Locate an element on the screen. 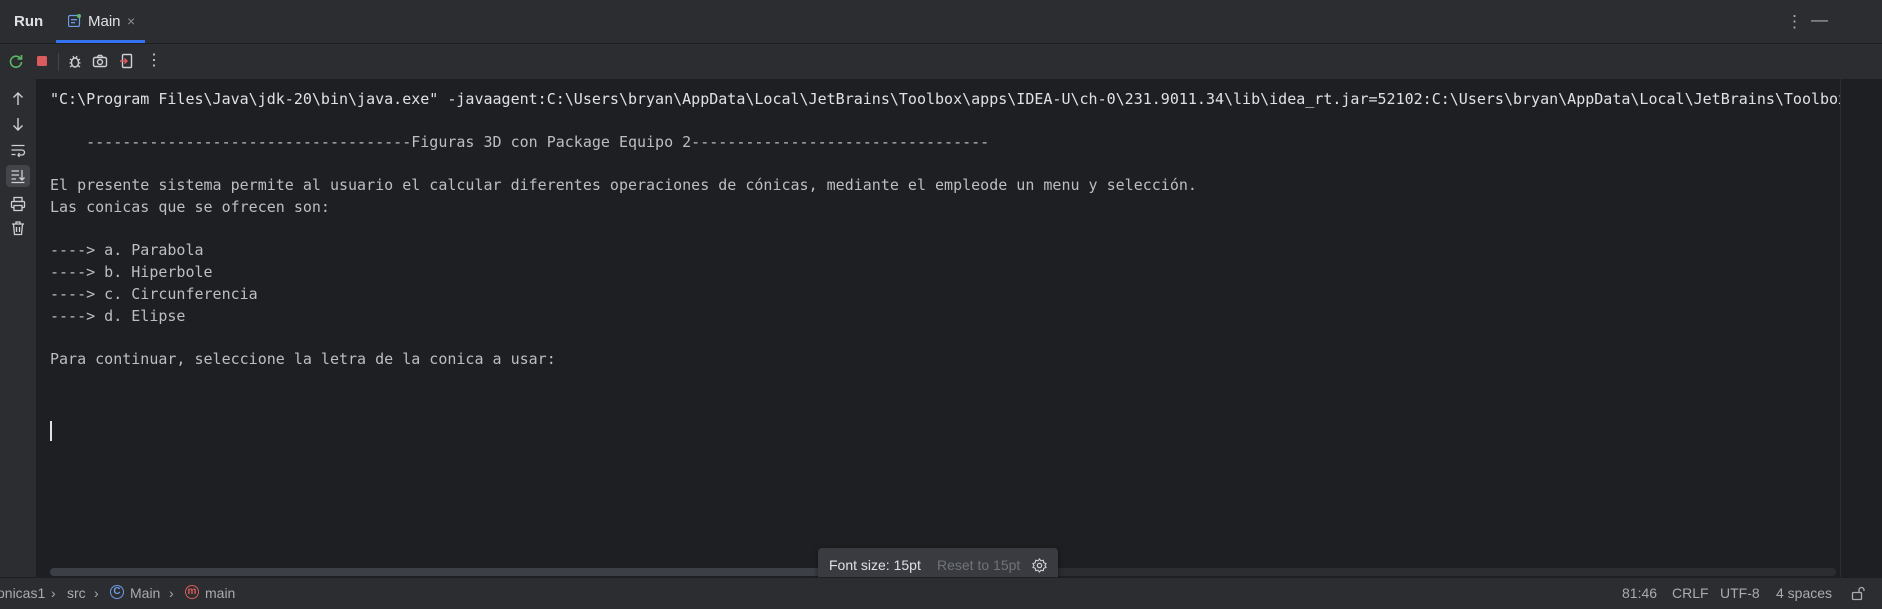 The height and width of the screenshot is (609, 1882). lock-icon is located at coordinates (1858, 593).